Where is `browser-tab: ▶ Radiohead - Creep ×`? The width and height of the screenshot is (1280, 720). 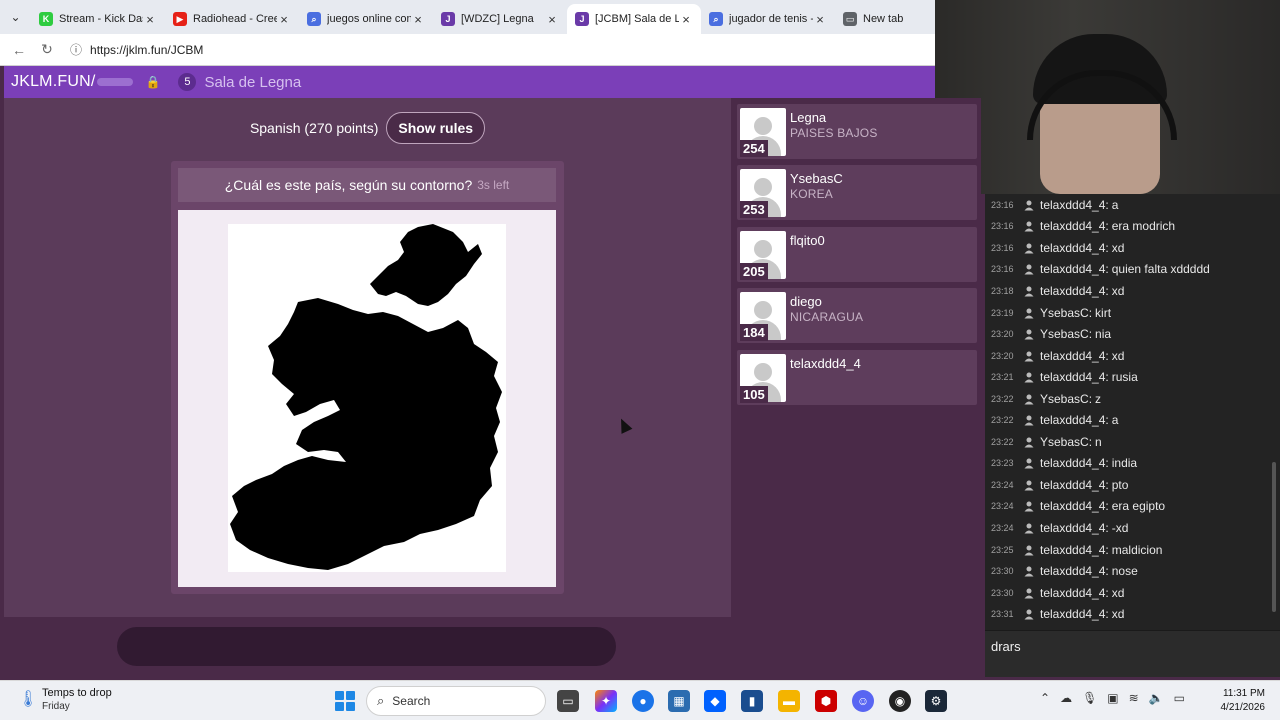
browser-tab: ▶ Radiohead - Creep × is located at coordinates (232, 19).